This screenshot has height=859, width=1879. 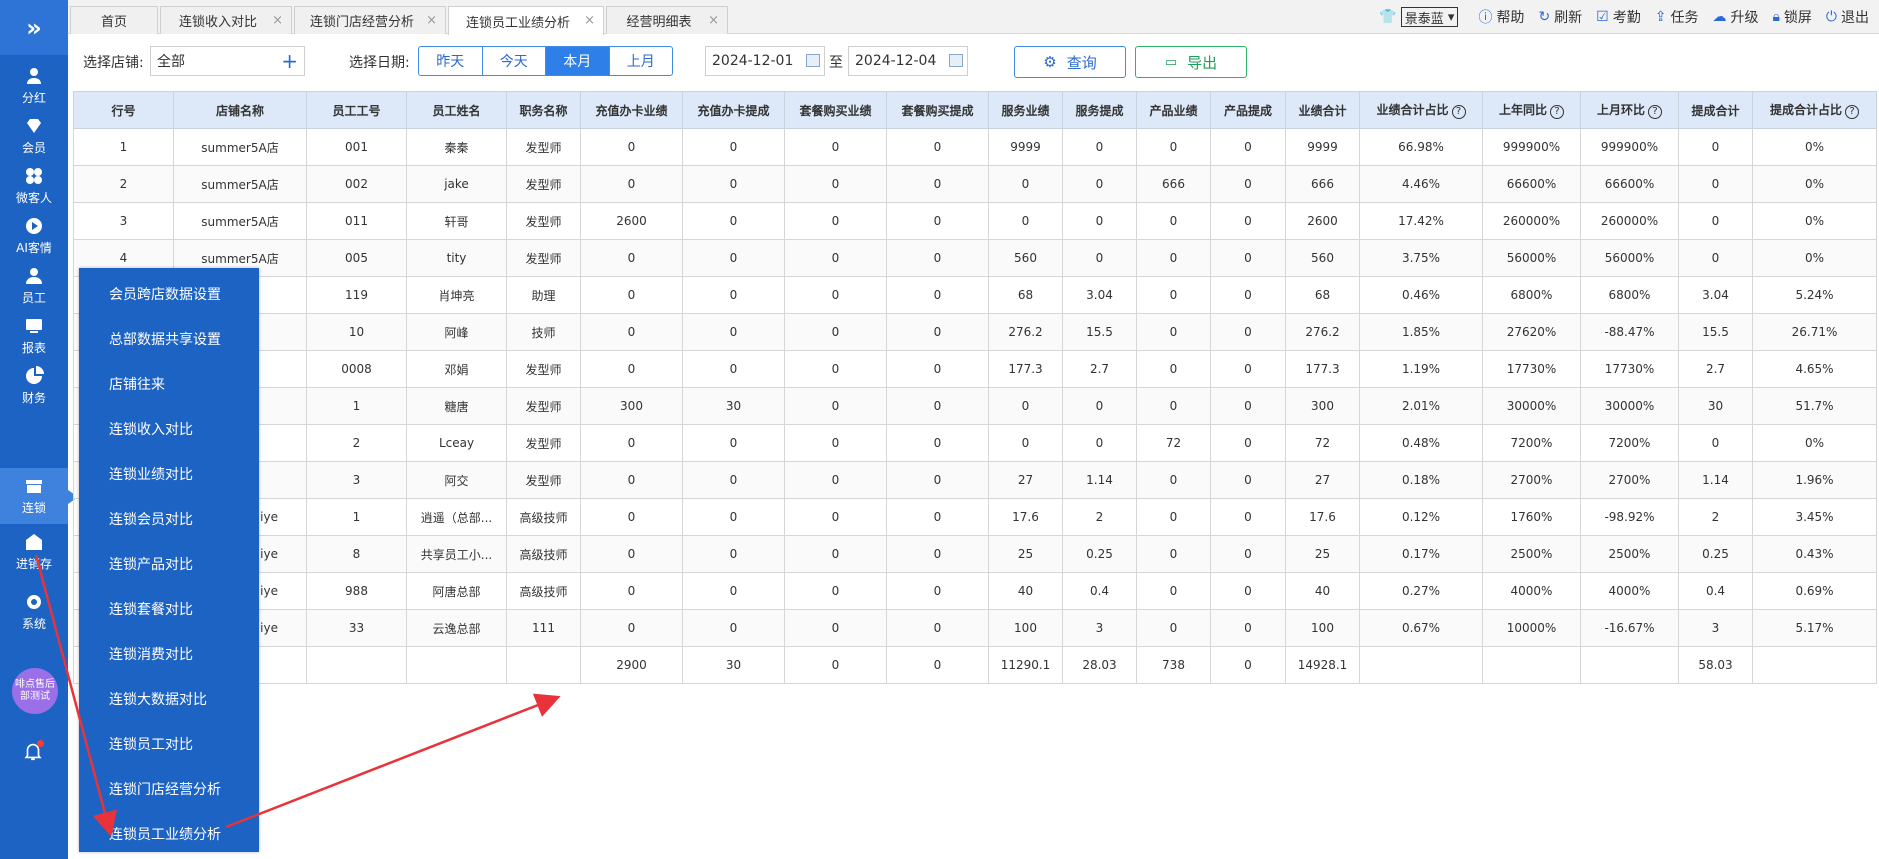 I want to click on tab-5: 经营明细表 ×, so click(x=667, y=20).